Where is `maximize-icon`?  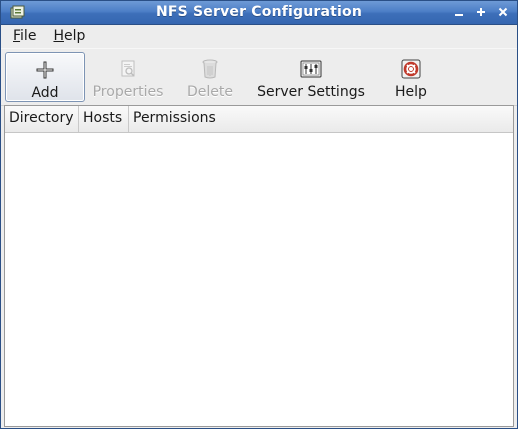
maximize-icon is located at coordinates (481, 12).